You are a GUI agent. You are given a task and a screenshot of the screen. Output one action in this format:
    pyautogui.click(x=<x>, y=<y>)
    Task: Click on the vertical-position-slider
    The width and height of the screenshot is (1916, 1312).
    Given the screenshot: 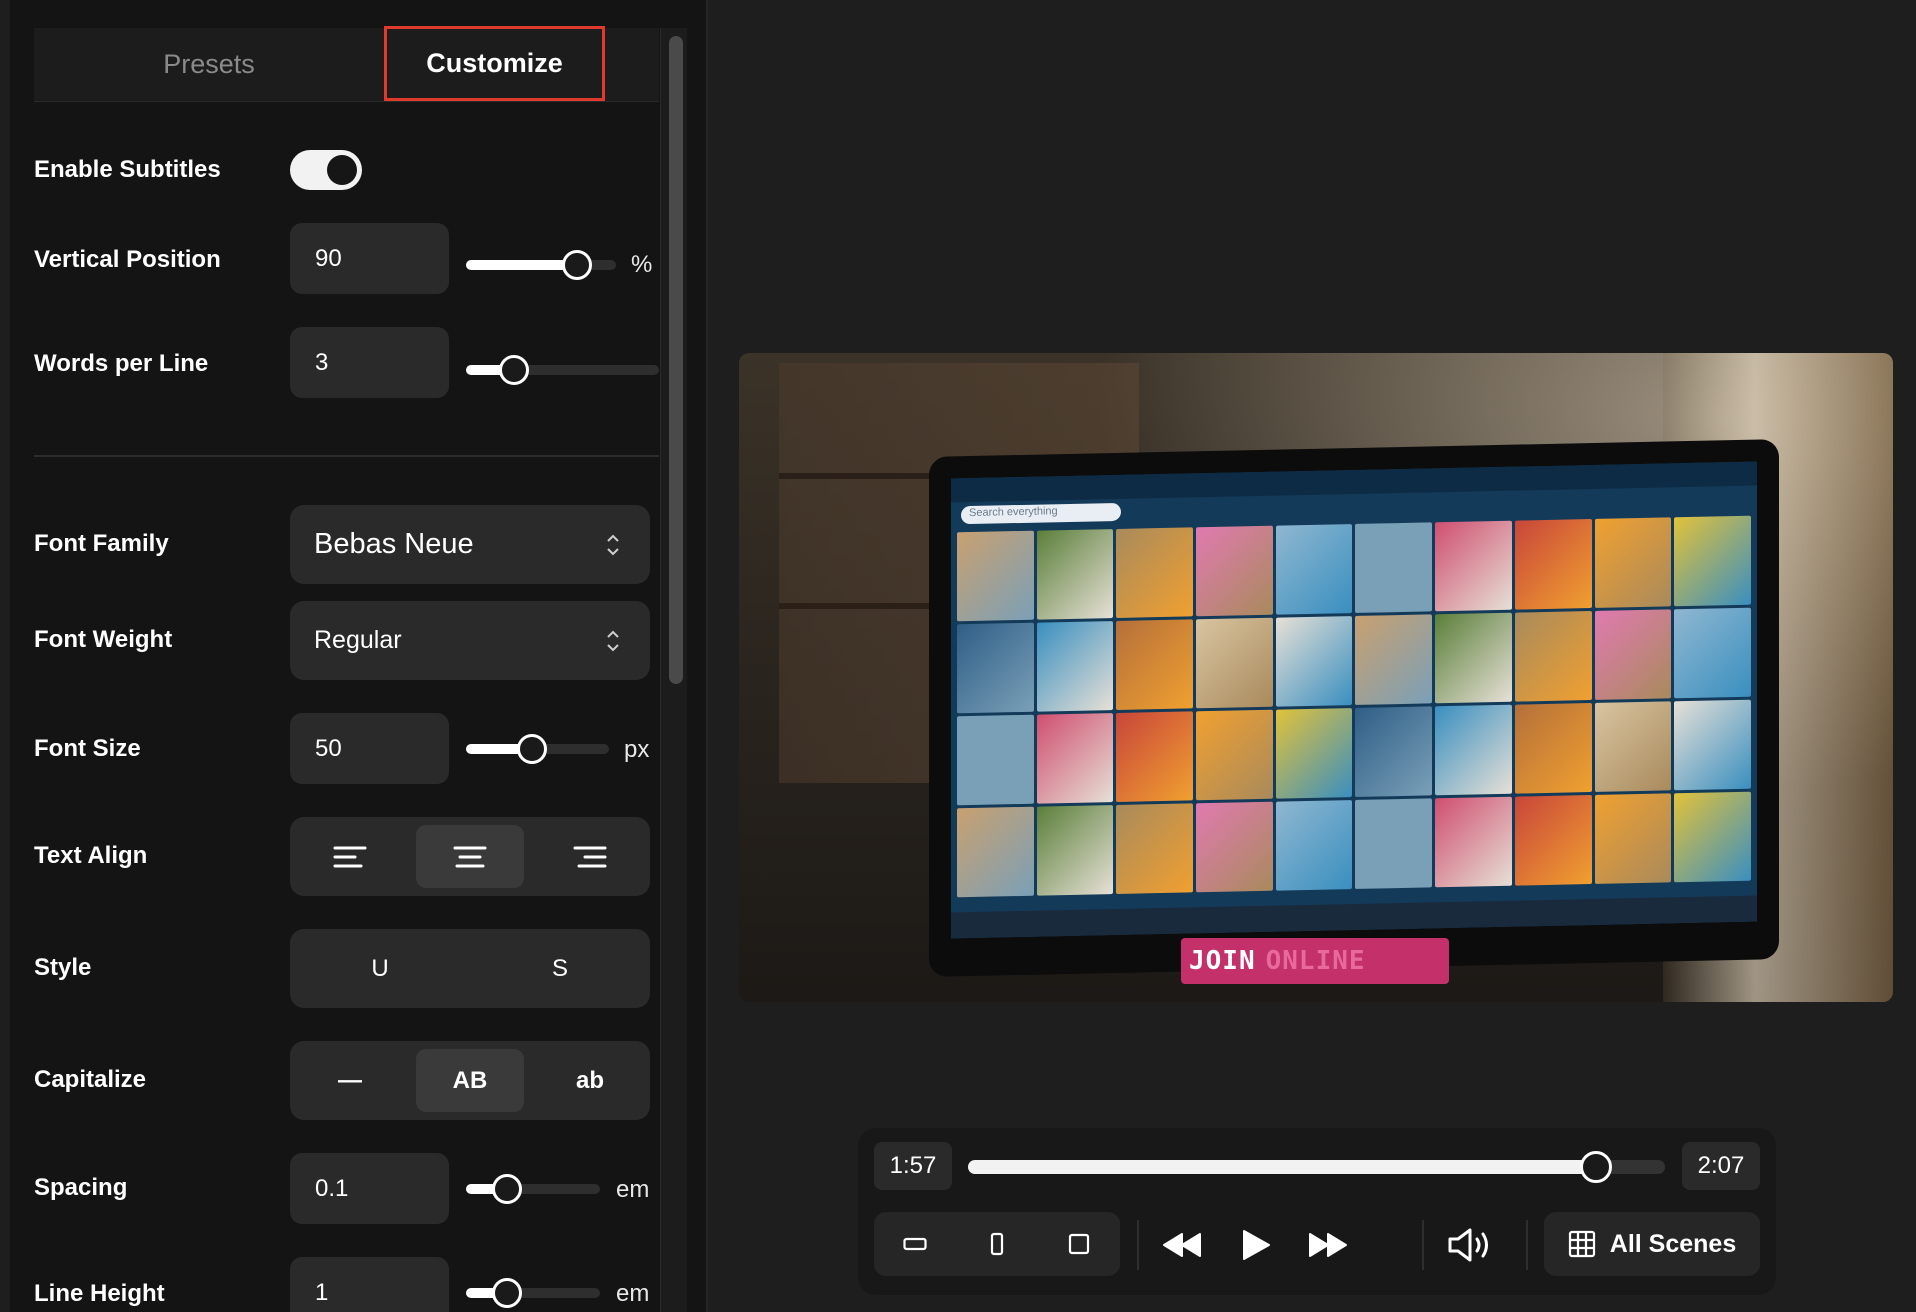 What is the action you would take?
    pyautogui.click(x=541, y=265)
    